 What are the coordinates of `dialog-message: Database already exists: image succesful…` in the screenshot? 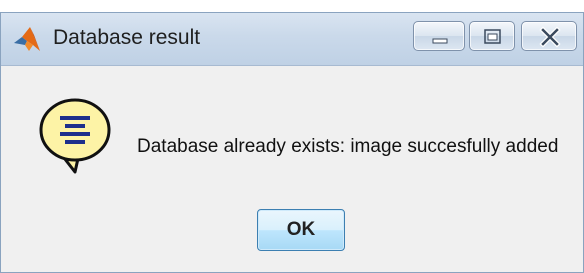 It's located at (348, 146).